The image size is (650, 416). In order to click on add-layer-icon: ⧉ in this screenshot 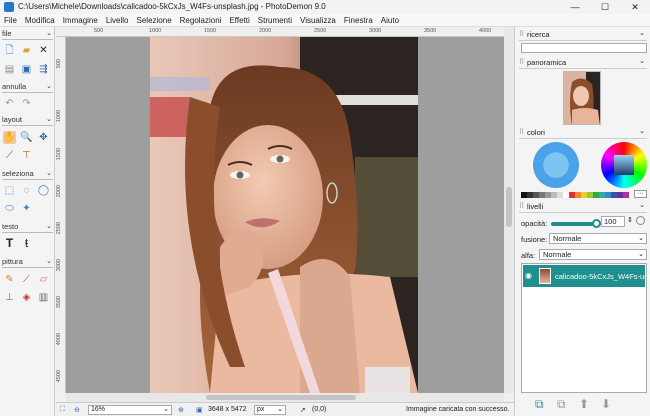, I will do `click(539, 404)`.